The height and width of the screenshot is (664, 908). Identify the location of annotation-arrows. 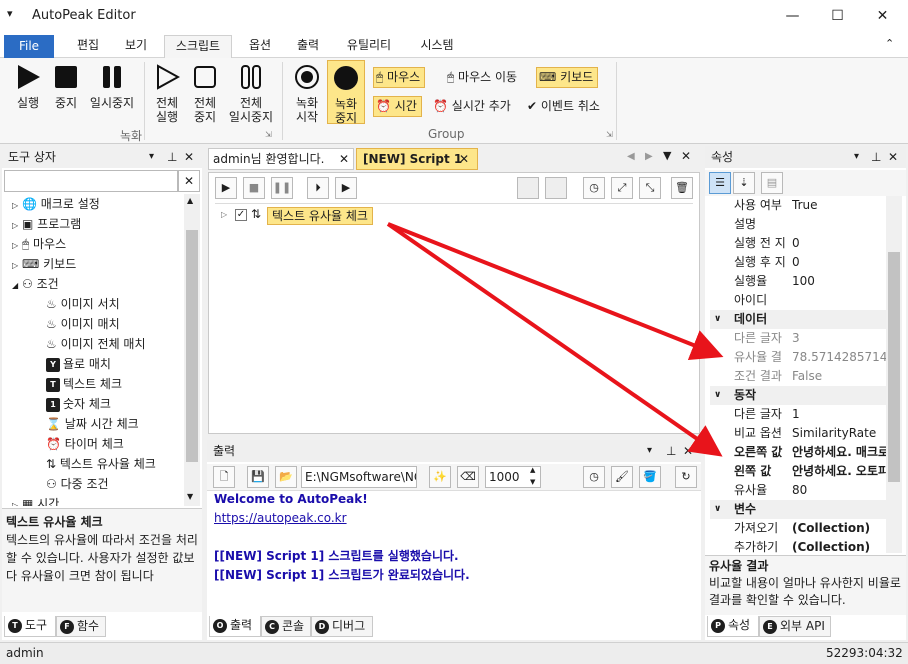
(555, 339).